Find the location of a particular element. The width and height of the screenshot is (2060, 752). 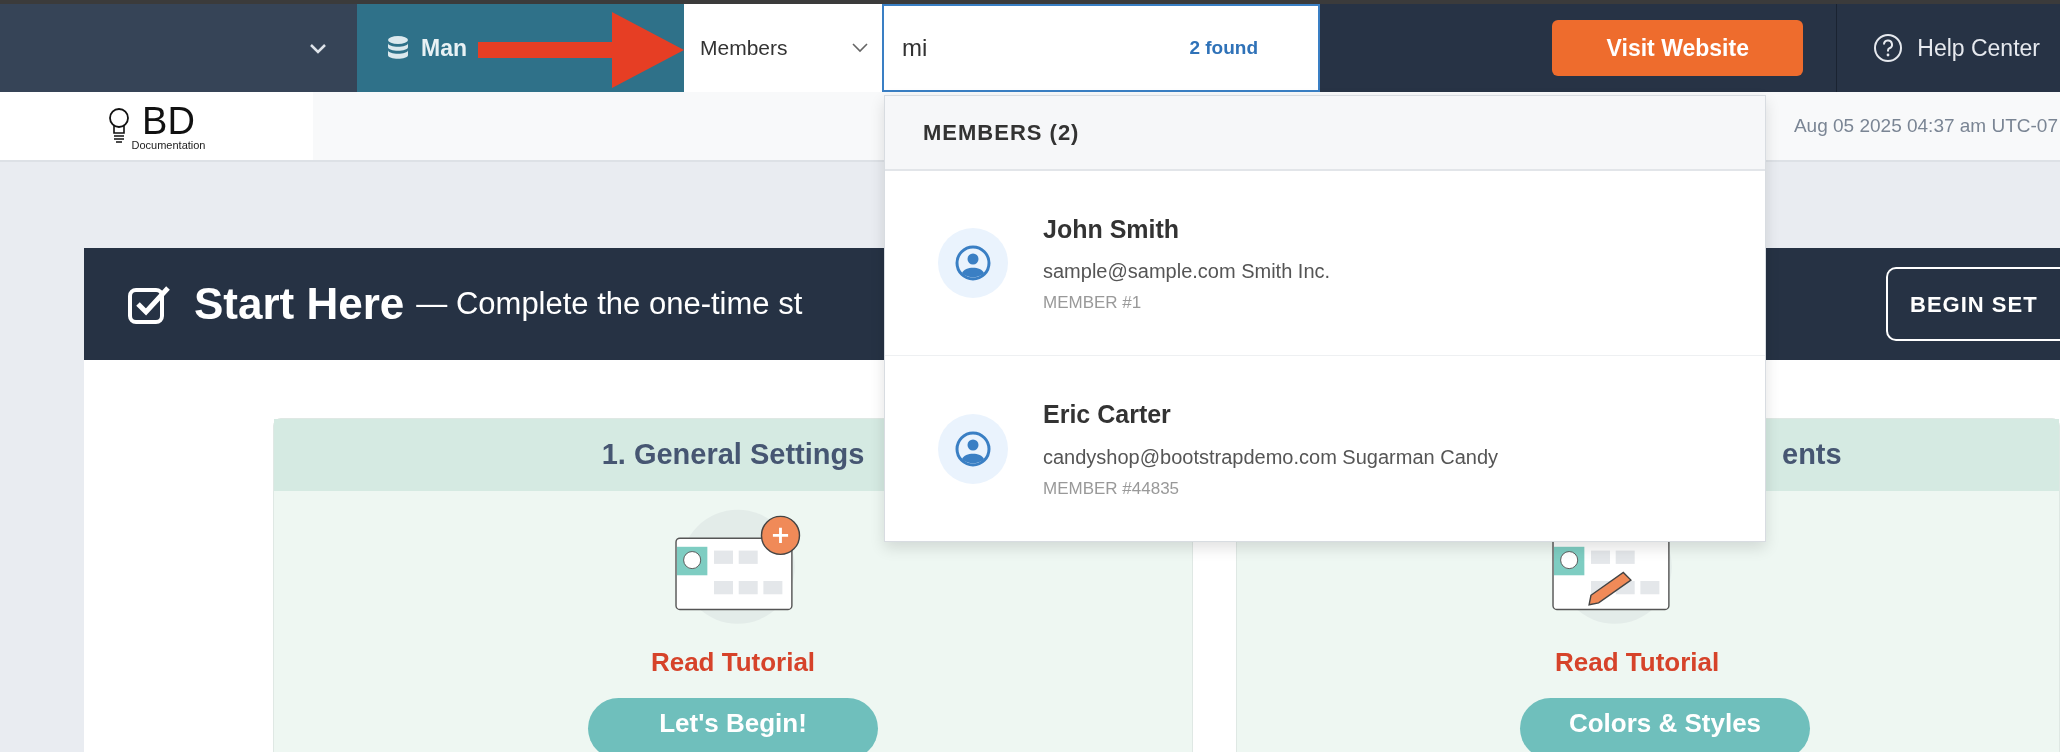

timestamp: Aug 05 2025 04:37 am UTC-07 is located at coordinates (1925, 125).